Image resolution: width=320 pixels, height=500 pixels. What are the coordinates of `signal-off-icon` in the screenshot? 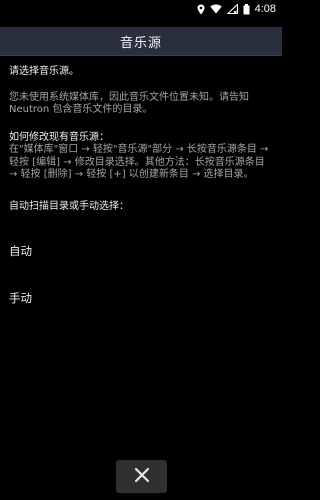 It's located at (232, 9).